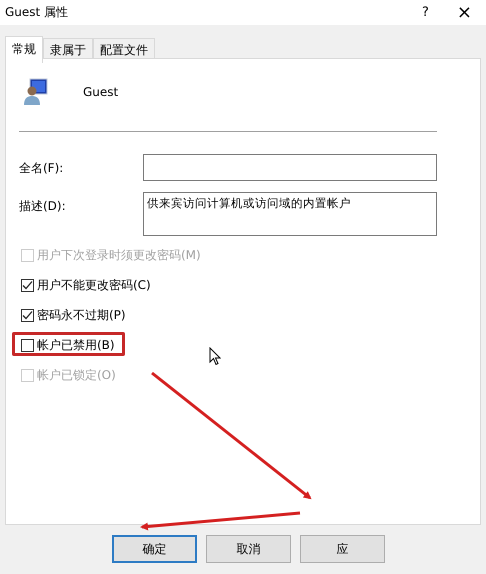 This screenshot has height=574, width=486. I want to click on field-label: 全名(F):, so click(41, 168).